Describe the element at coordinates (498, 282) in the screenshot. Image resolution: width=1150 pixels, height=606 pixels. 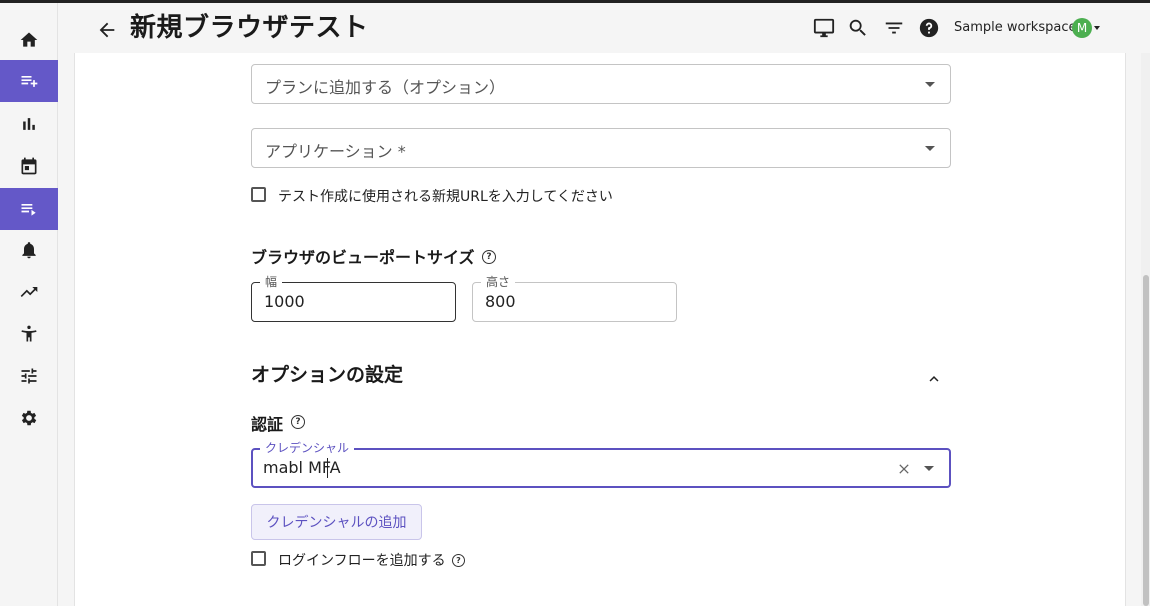
I see `height-label: 高さ` at that location.